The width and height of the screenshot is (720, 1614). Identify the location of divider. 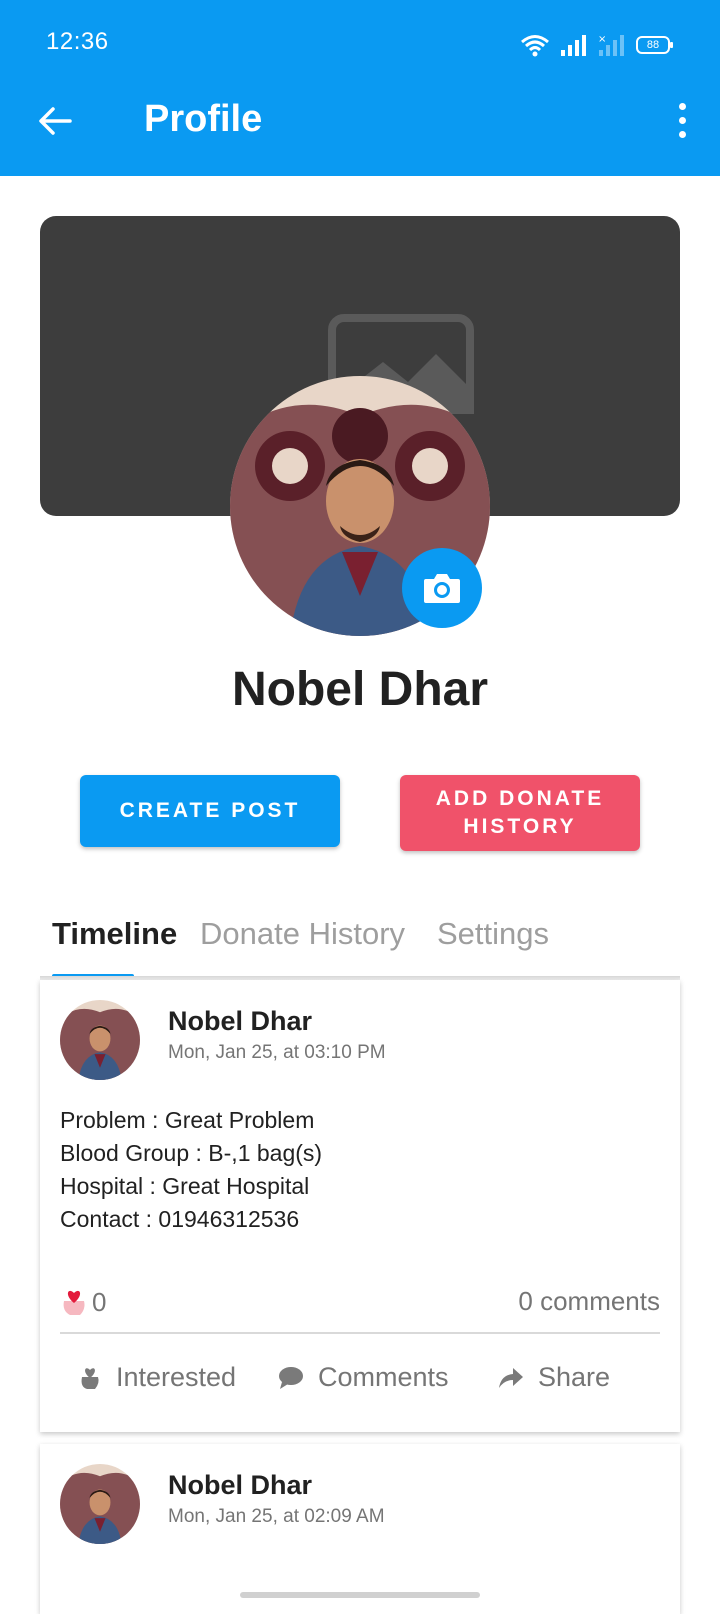
(360, 1333).